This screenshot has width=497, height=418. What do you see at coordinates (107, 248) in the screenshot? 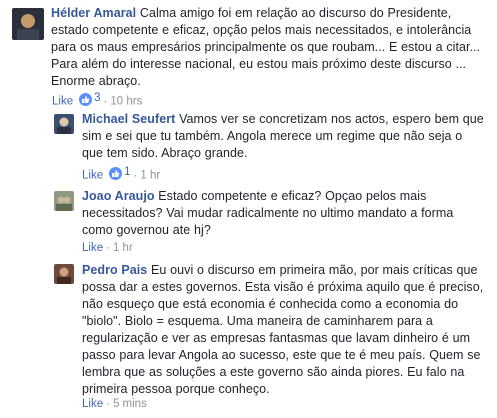
I see `comment-actions: Like · 1 hr` at bounding box center [107, 248].